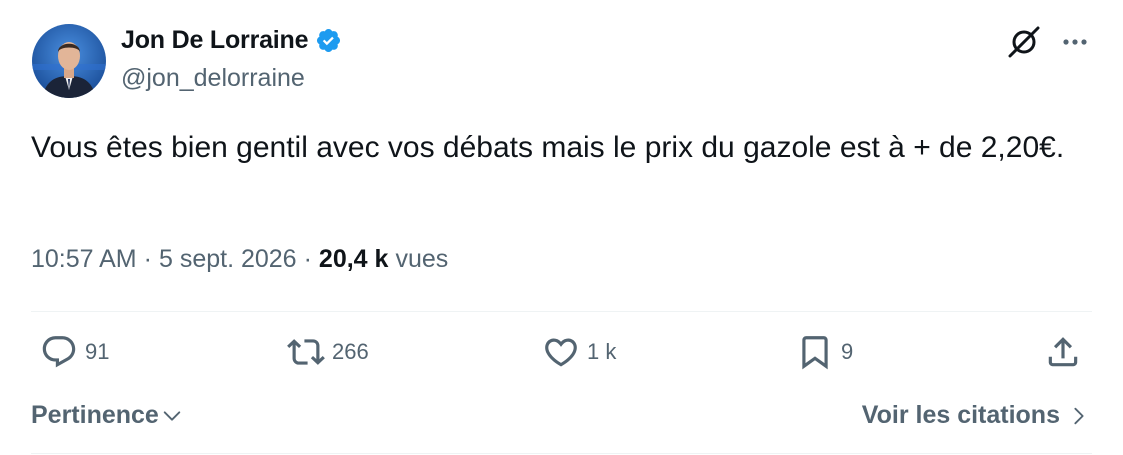 This screenshot has height=455, width=1123. Describe the element at coordinates (97, 351) in the screenshot. I see `reply-count: 91` at that location.